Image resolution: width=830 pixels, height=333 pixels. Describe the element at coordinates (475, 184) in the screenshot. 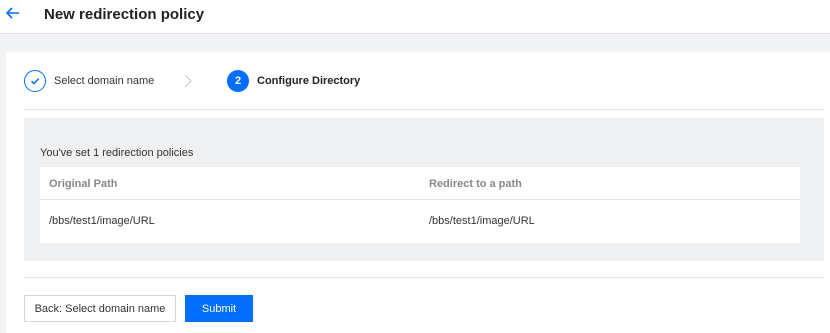

I see `column-header-redirect-path: Redirect to a path` at that location.